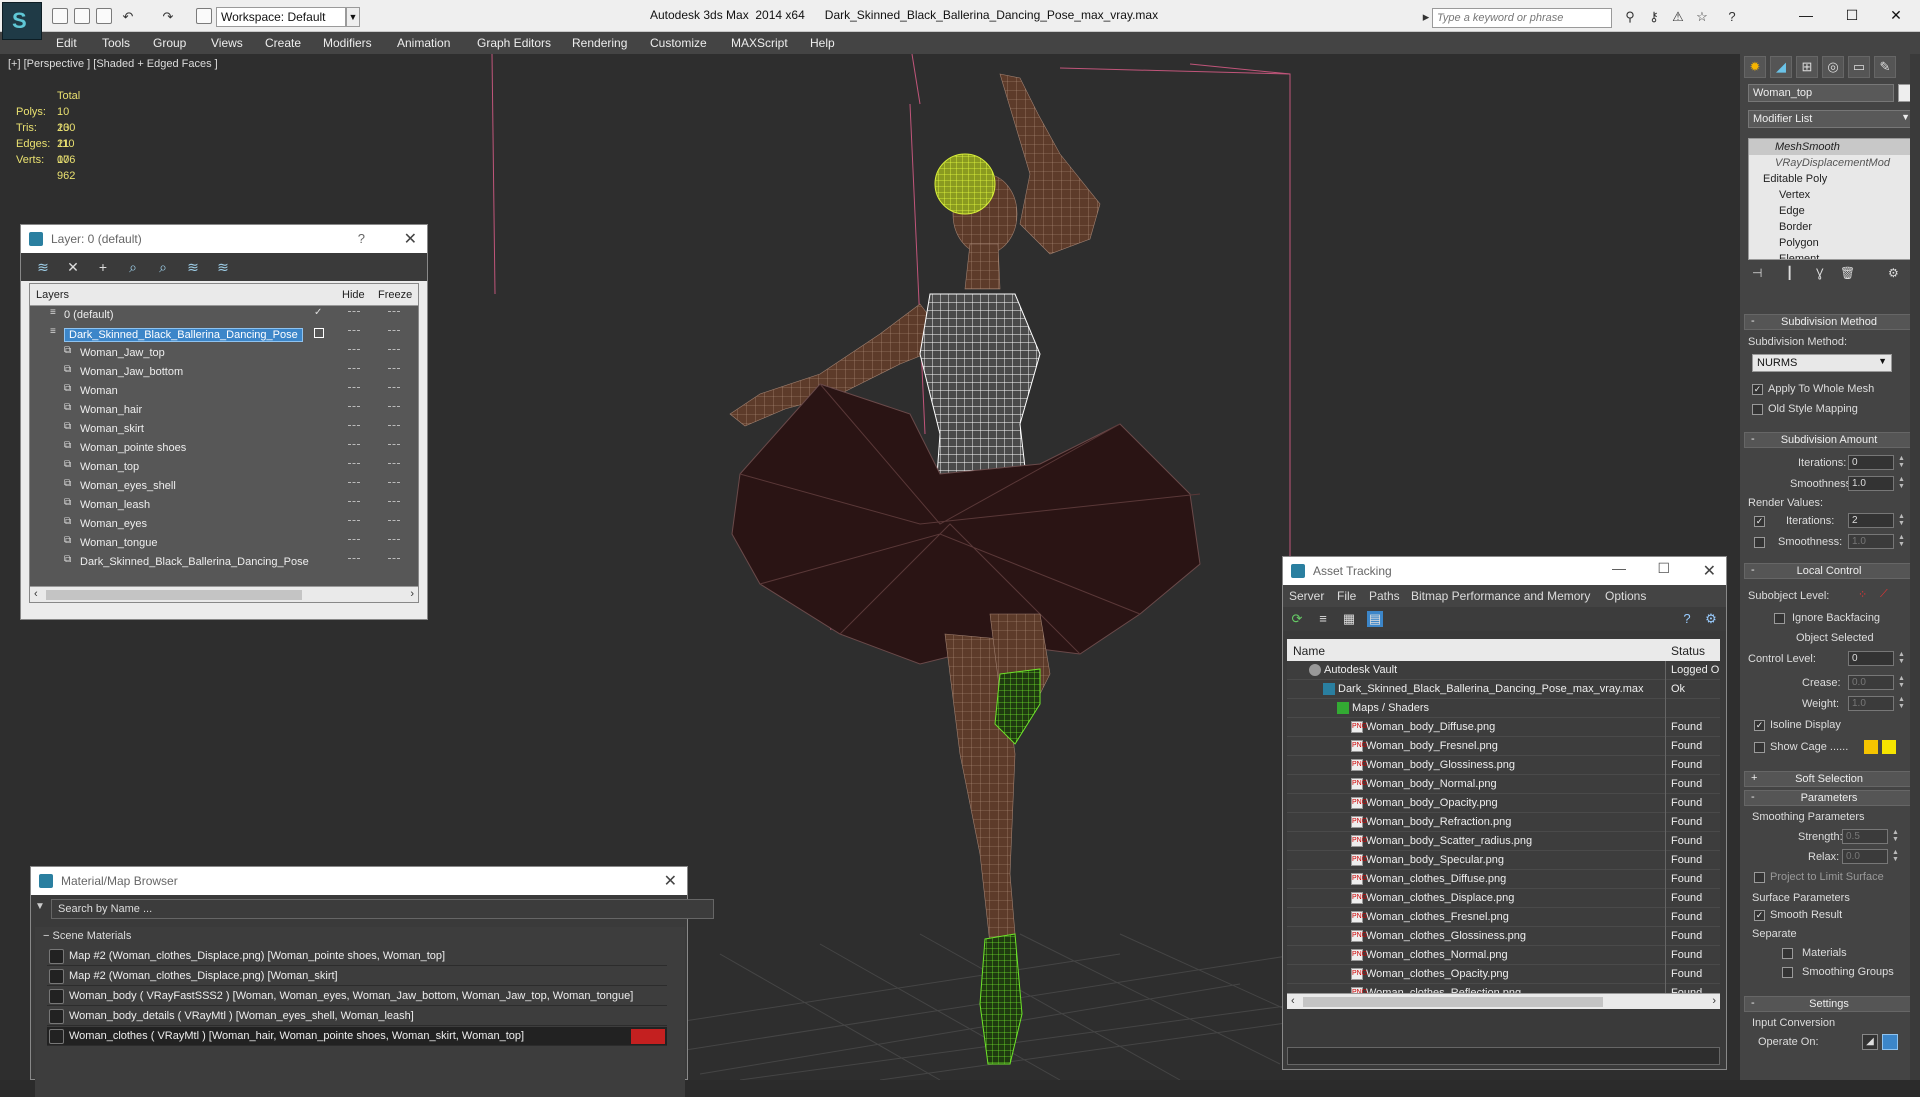 The image size is (1920, 1097). What do you see at coordinates (1654, 17) in the screenshot?
I see `key-icon: ⚷` at bounding box center [1654, 17].